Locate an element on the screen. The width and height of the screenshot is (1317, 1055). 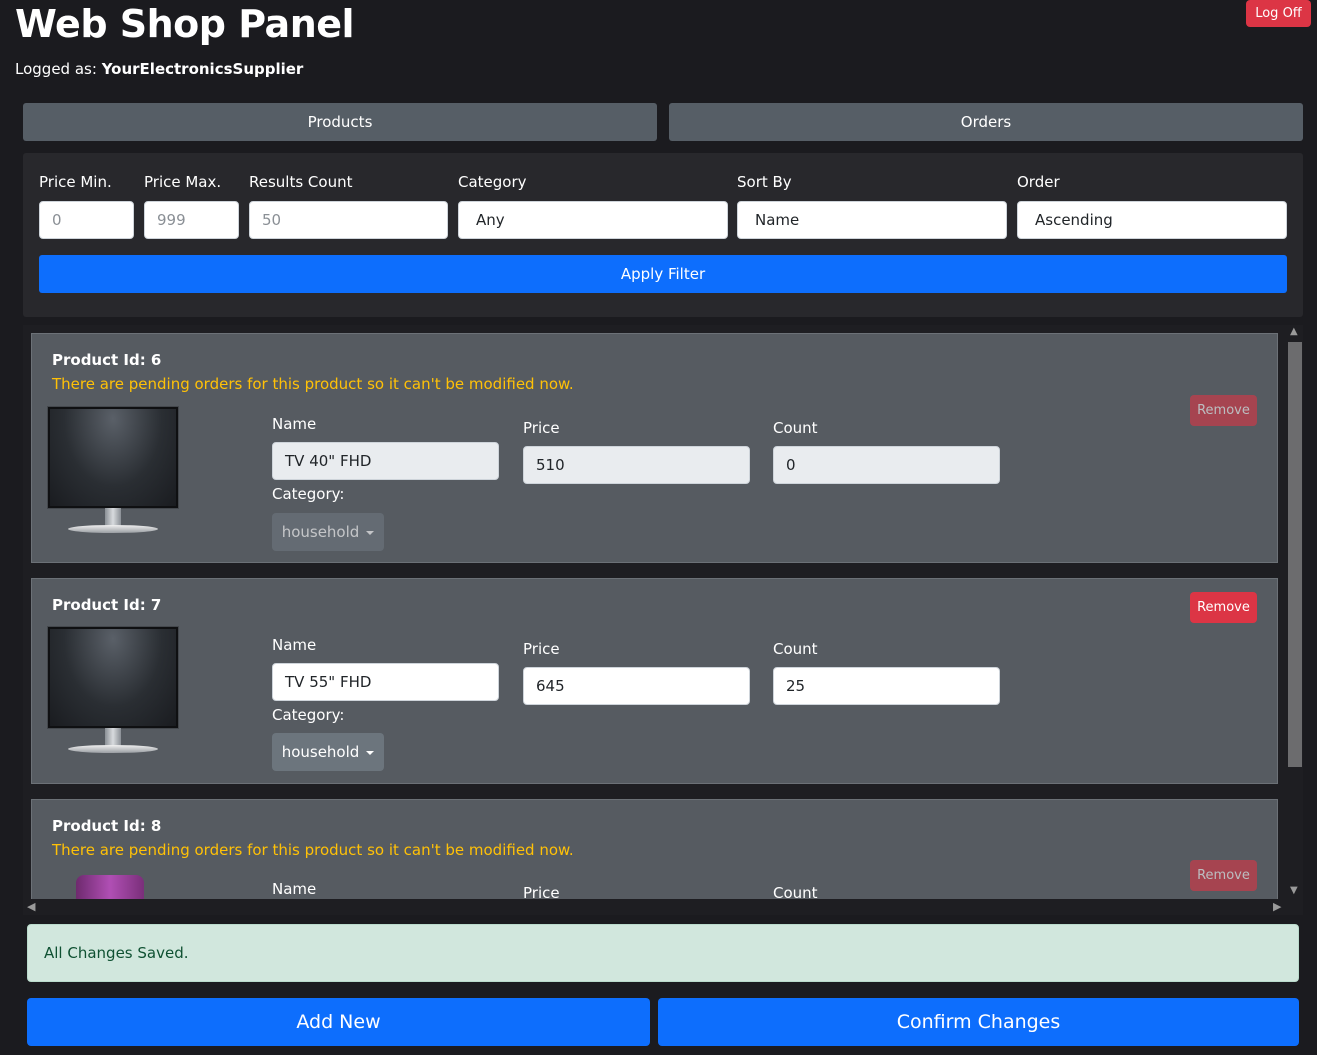
scroll-right-icon: ▶ is located at coordinates (1277, 906).